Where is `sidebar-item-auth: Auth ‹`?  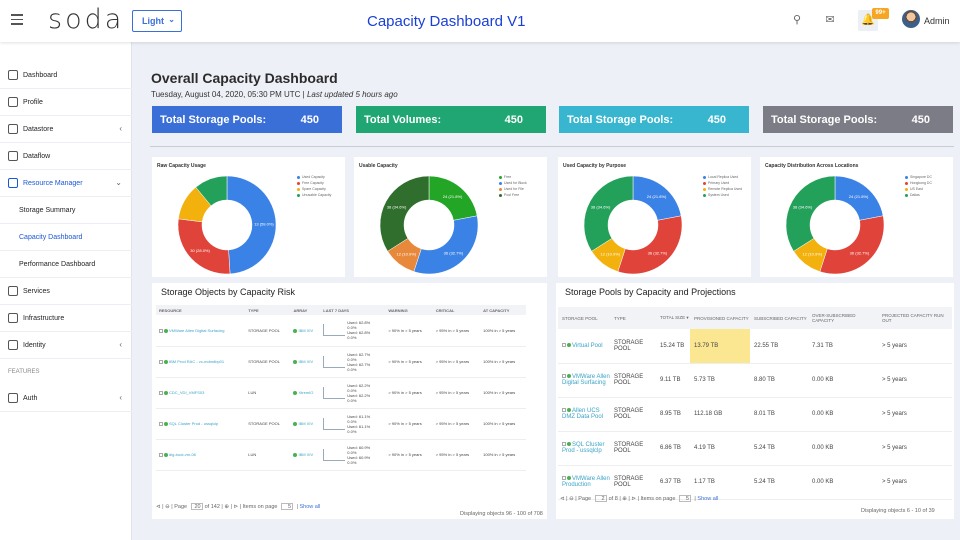
sidebar-item-auth: Auth ‹ is located at coordinates (66, 398).